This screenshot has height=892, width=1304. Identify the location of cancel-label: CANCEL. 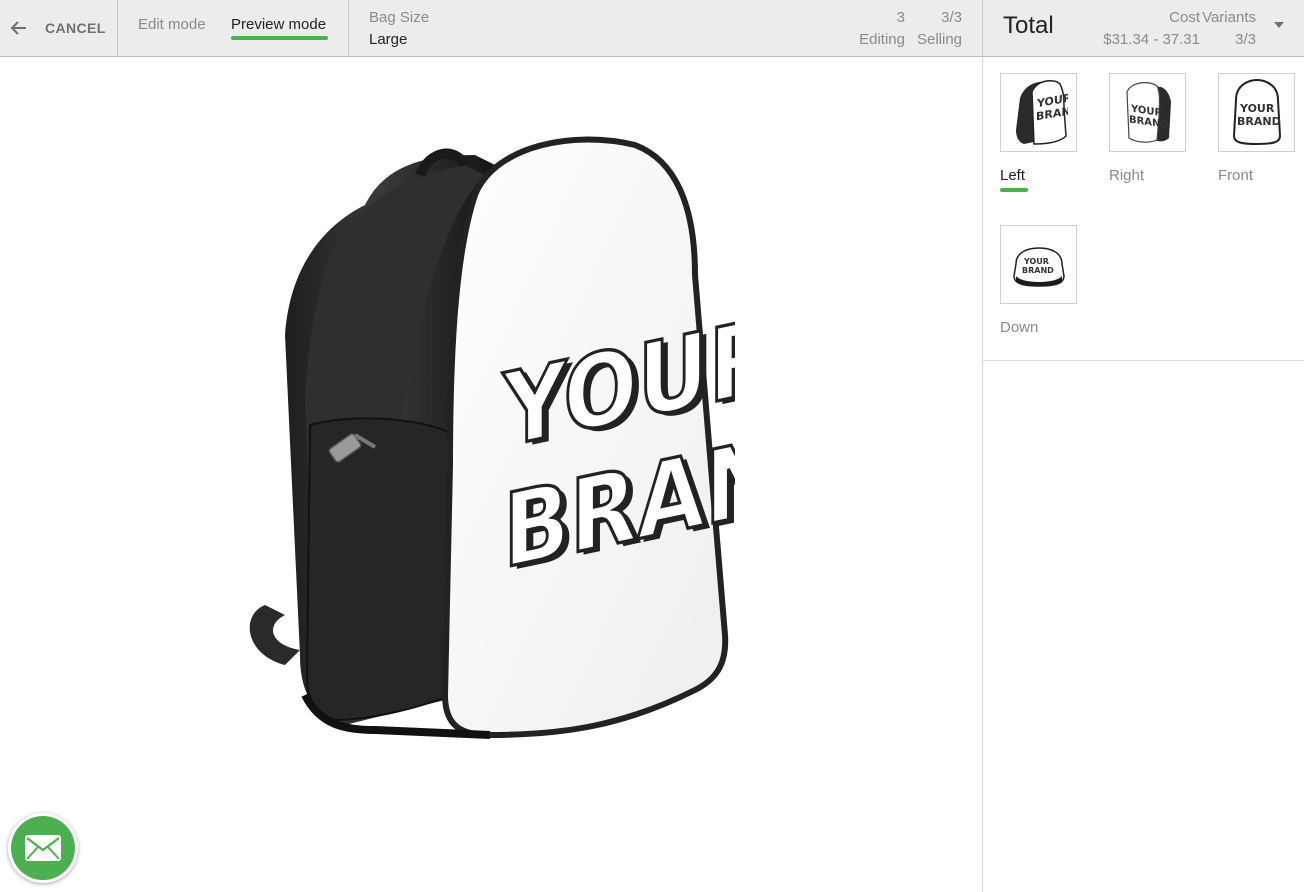
(75, 28).